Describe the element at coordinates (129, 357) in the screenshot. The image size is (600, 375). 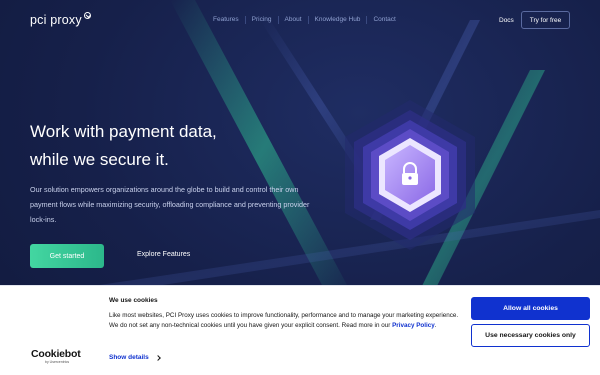
I see `show-details-label: Show details` at that location.